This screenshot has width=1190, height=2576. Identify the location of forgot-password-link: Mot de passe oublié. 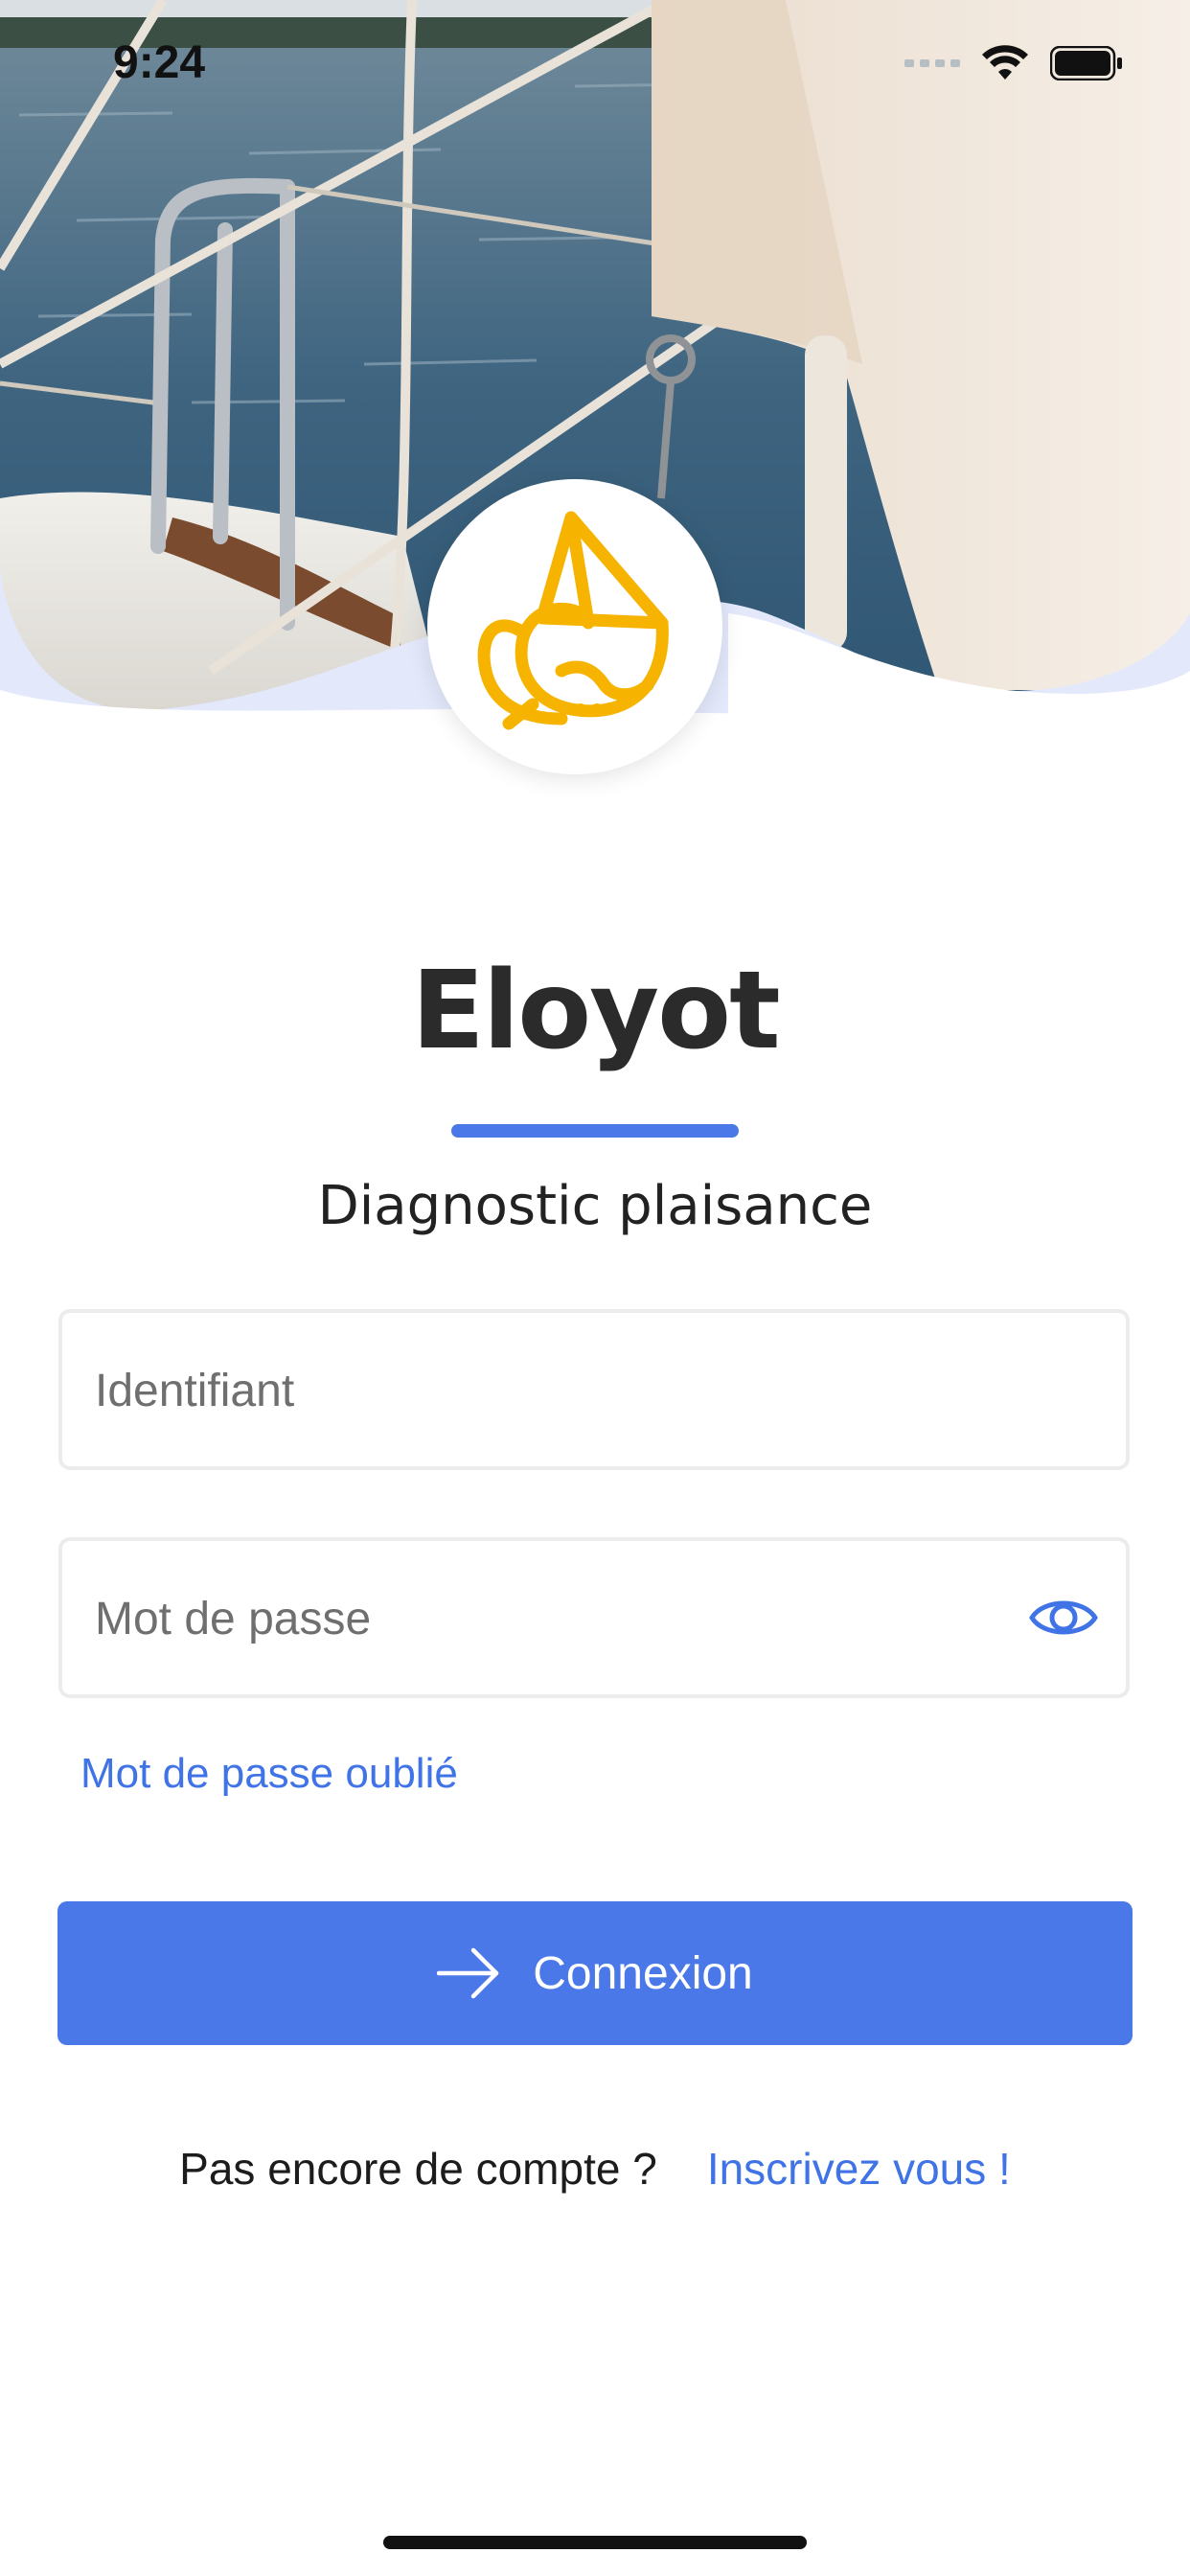
(269, 1774).